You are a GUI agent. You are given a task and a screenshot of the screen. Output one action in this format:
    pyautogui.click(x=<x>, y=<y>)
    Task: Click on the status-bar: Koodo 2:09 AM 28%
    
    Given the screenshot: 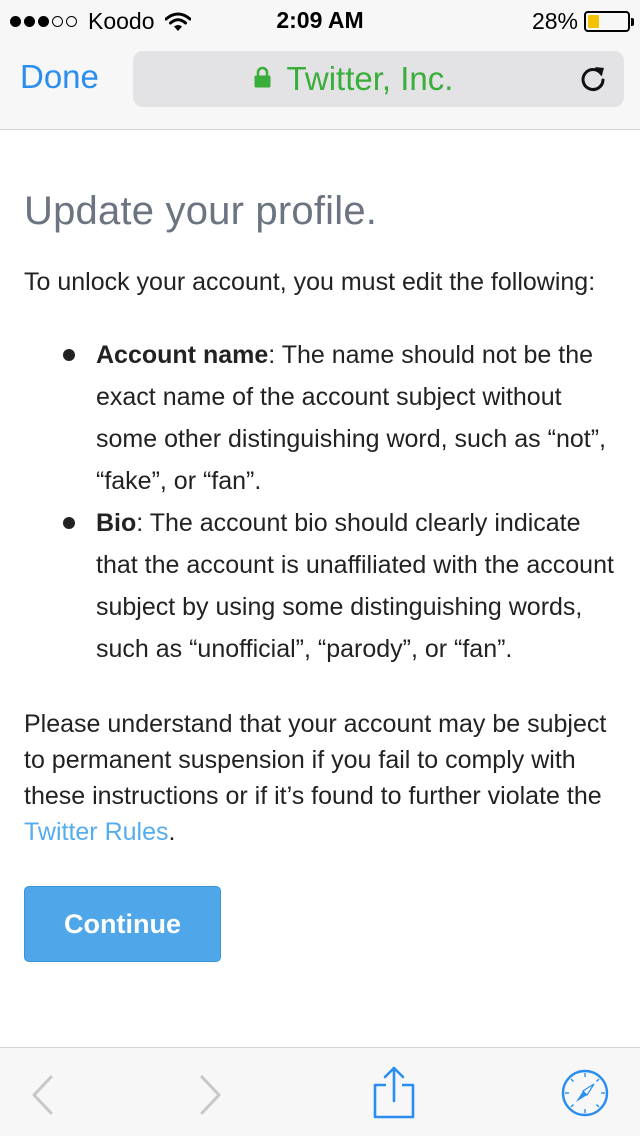 What is the action you would take?
    pyautogui.click(x=320, y=20)
    